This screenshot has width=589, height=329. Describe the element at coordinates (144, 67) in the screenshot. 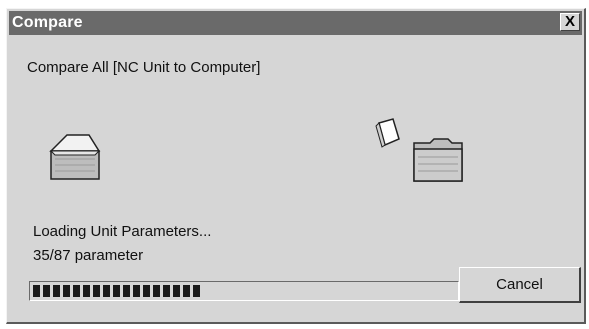

I see `operation-heading: Compare All [NC Unit to Computer]` at that location.